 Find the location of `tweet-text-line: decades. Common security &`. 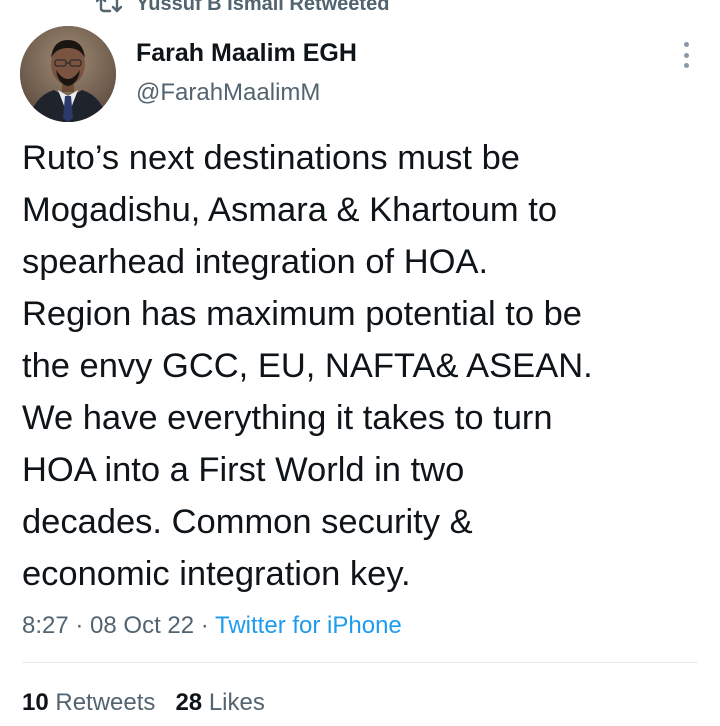

tweet-text-line: decades. Common security & is located at coordinates (247, 522).